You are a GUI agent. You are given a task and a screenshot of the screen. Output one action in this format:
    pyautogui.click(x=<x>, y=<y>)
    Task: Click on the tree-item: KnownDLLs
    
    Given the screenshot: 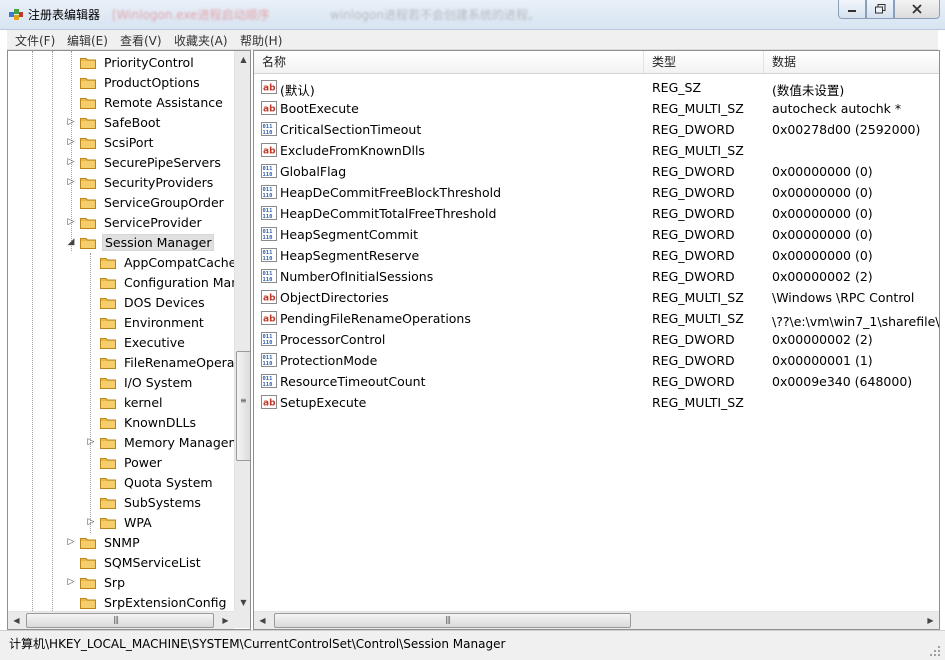 What is the action you would take?
    pyautogui.click(x=142, y=422)
    